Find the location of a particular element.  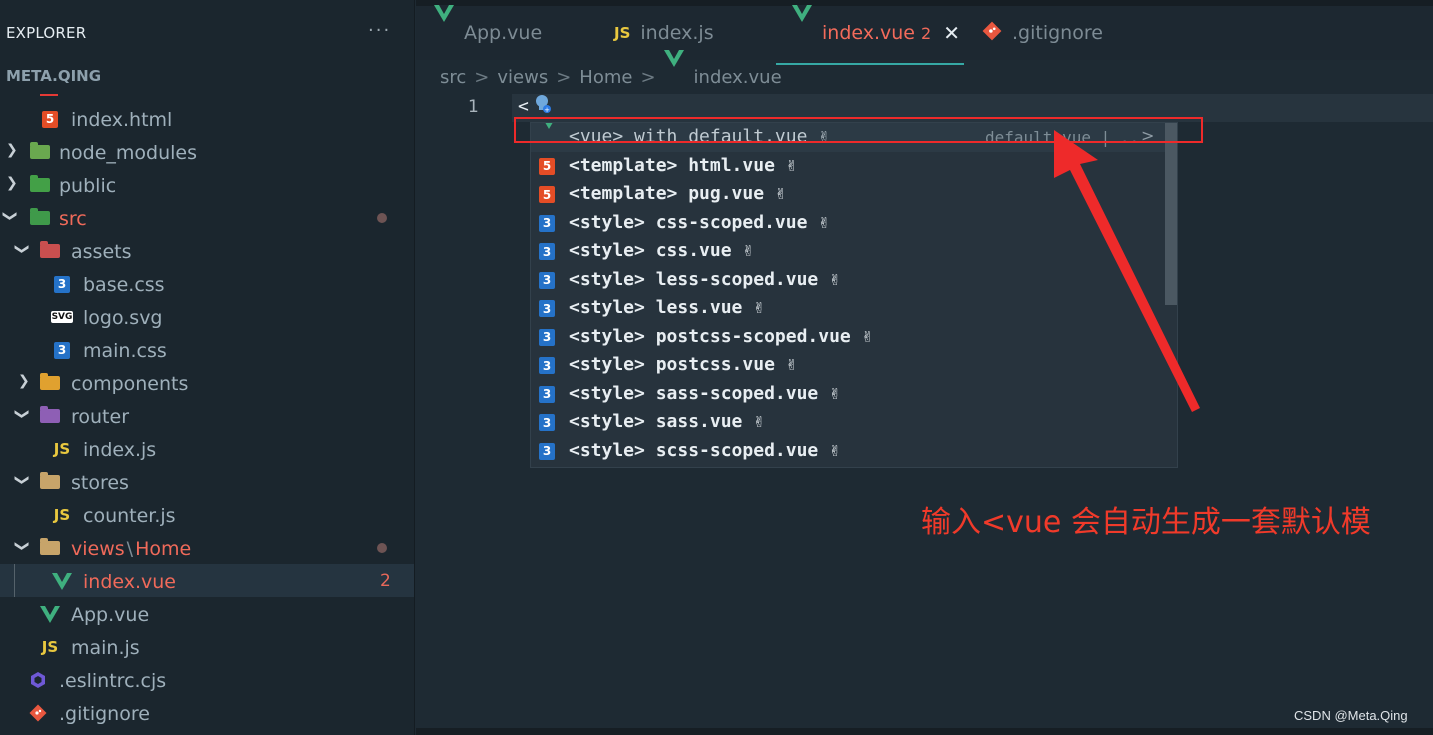

components-folder-icon is located at coordinates (50, 382).